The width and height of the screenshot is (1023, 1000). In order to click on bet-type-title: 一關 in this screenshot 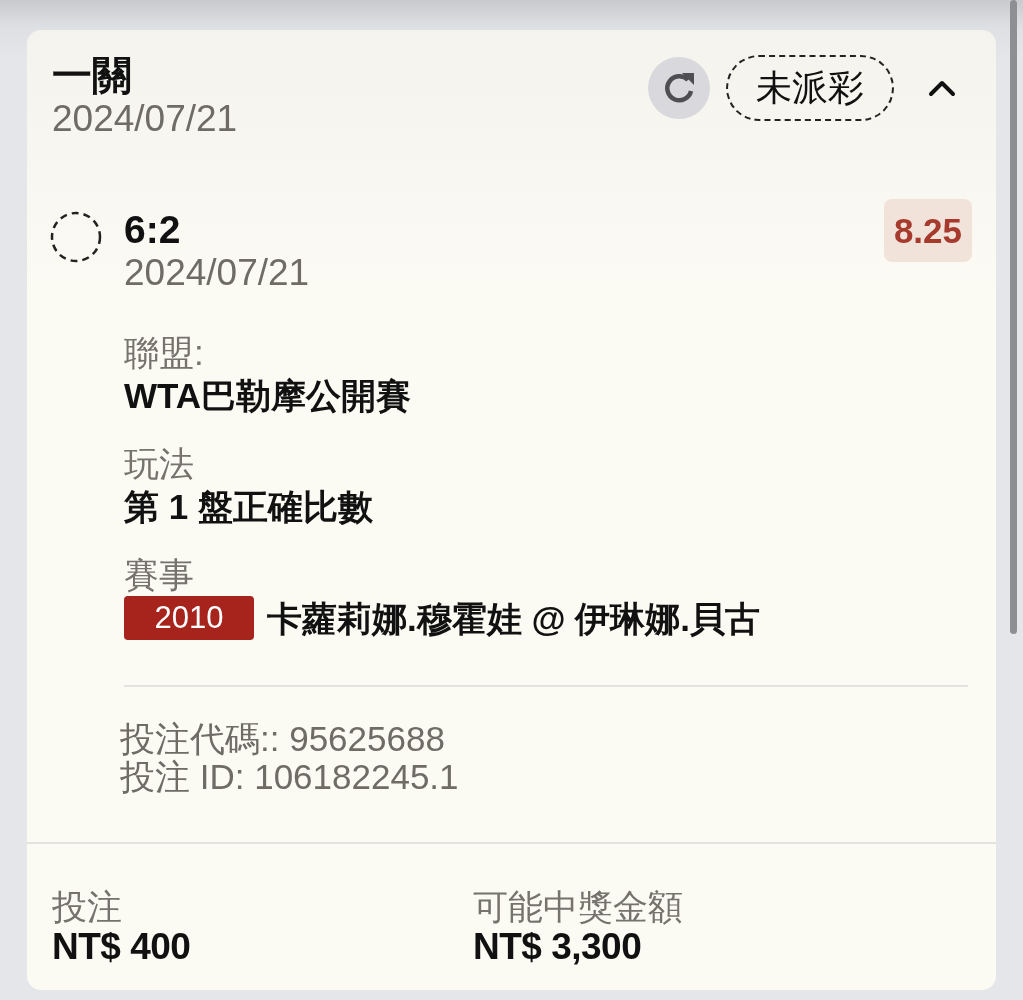, I will do `click(92, 75)`.